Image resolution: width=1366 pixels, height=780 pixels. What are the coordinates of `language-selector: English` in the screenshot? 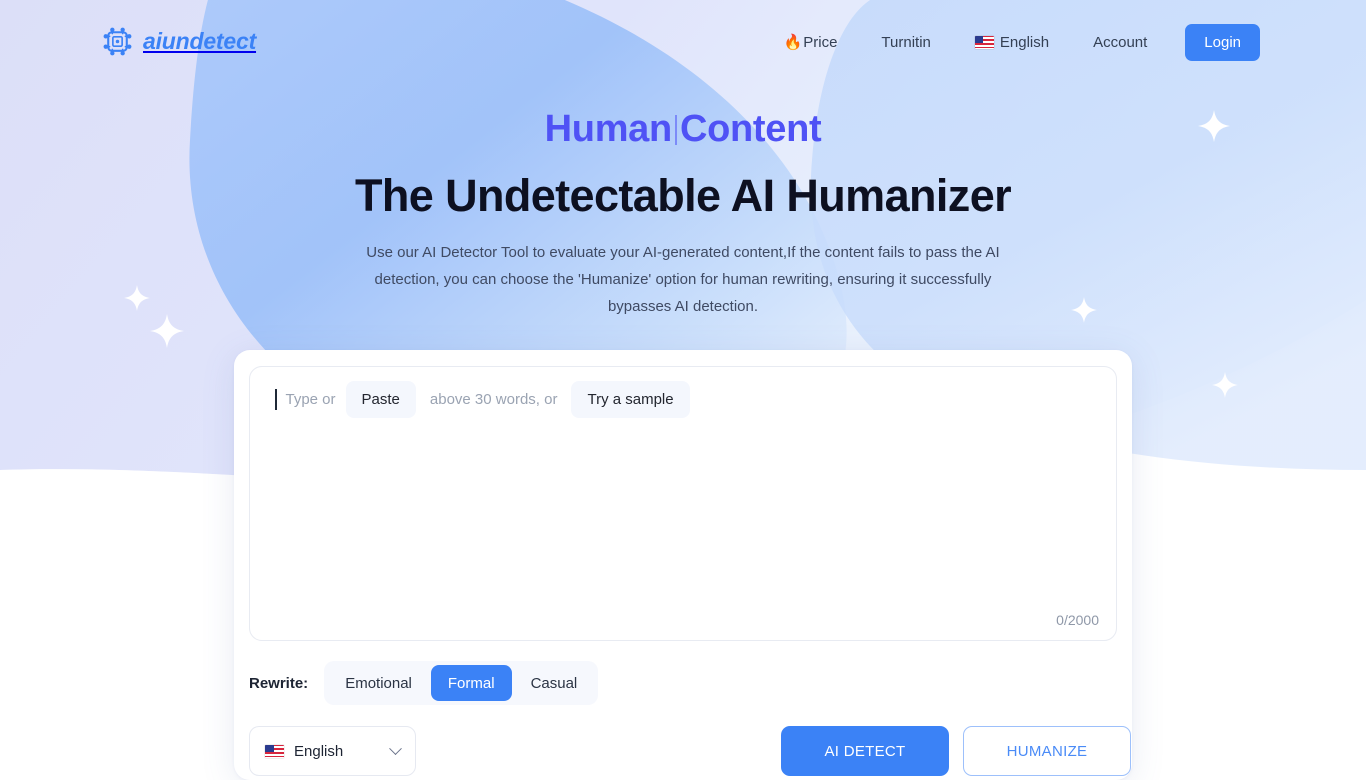 It's located at (332, 751).